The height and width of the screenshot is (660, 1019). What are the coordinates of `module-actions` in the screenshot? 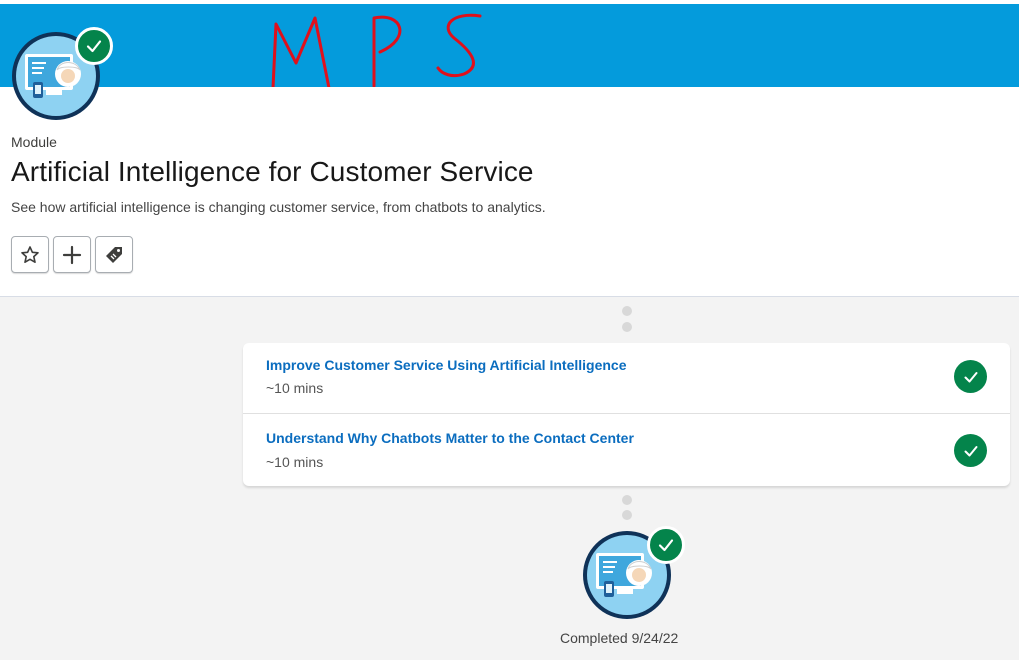 It's located at (72, 254).